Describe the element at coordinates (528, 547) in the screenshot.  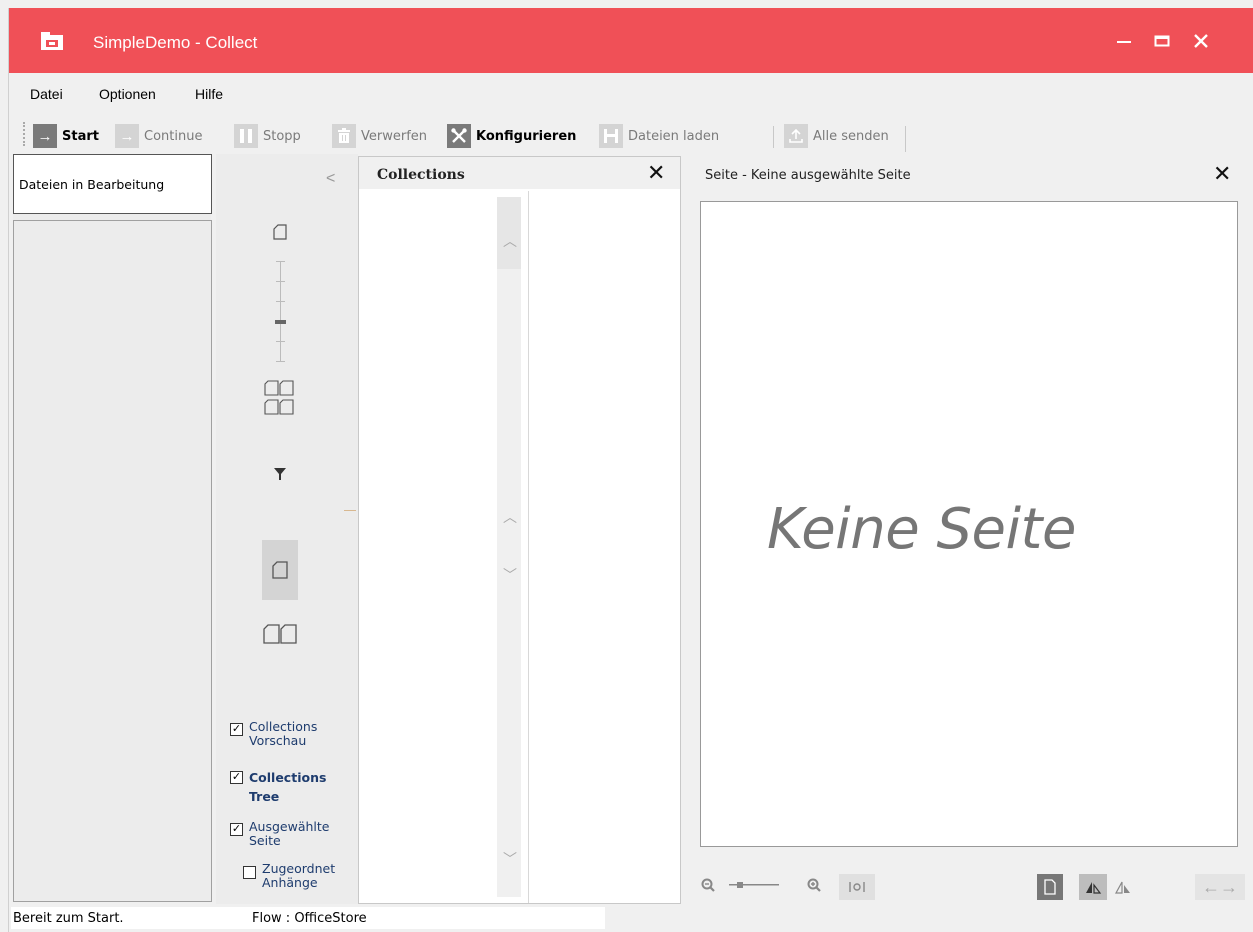
I see `collections-splitter` at that location.